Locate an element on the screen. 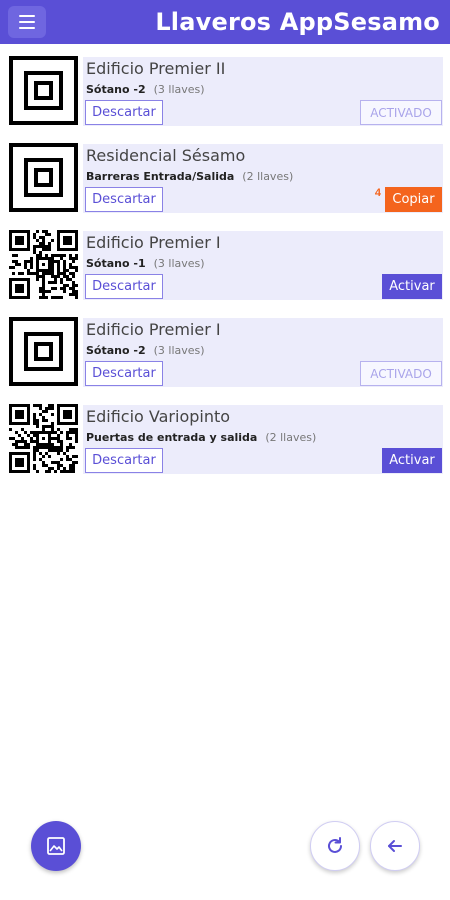 The image size is (450, 900). image-icon is located at coordinates (56, 846).